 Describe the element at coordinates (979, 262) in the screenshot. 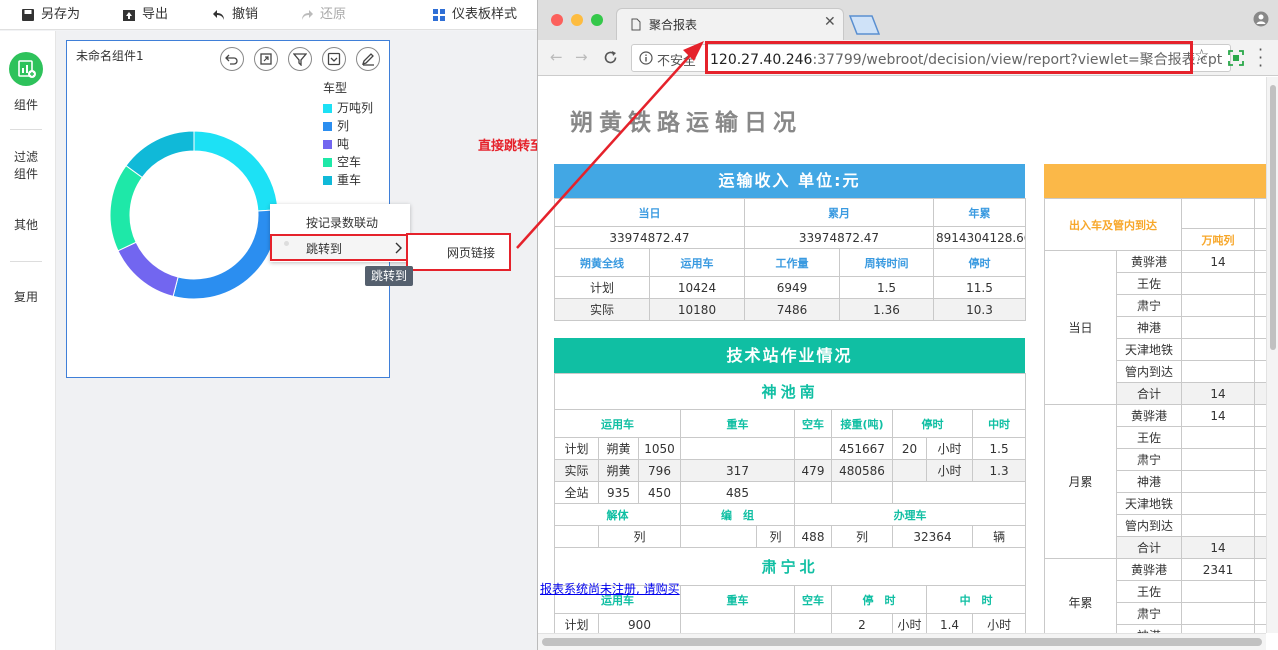

I see `line-col: 停时` at that location.